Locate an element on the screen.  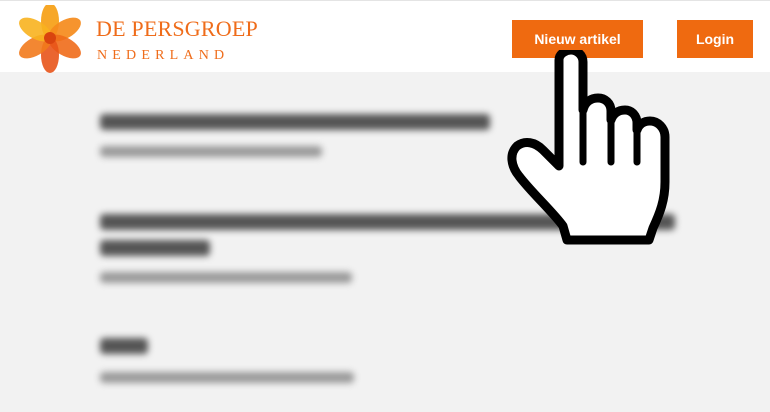
login-button: Login is located at coordinates (715, 39).